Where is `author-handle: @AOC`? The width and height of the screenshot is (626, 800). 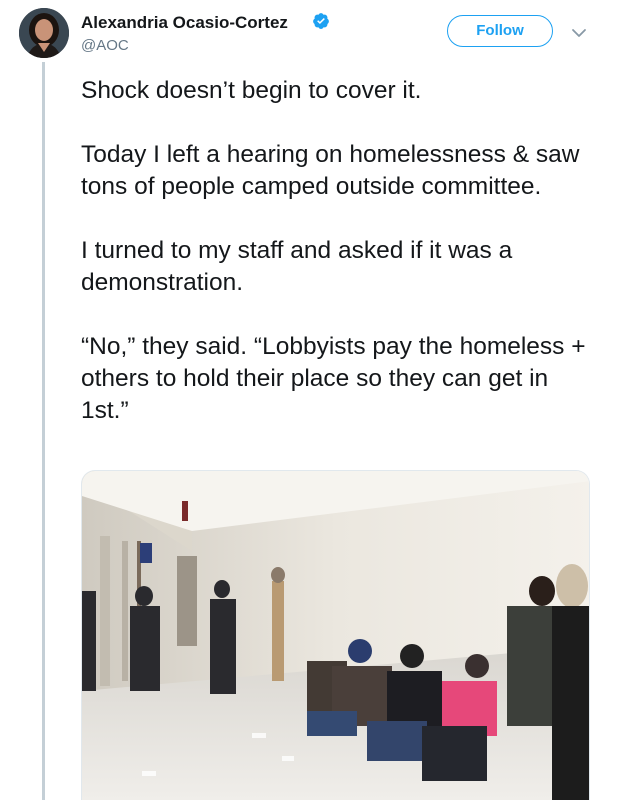 author-handle: @AOC is located at coordinates (105, 45).